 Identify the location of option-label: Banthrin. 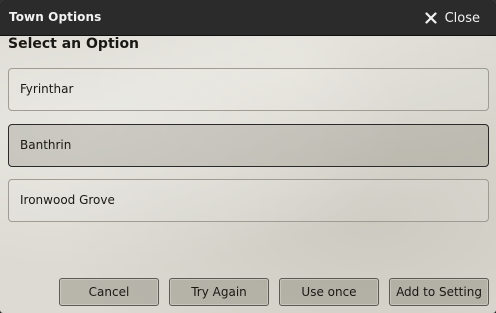
(46, 145).